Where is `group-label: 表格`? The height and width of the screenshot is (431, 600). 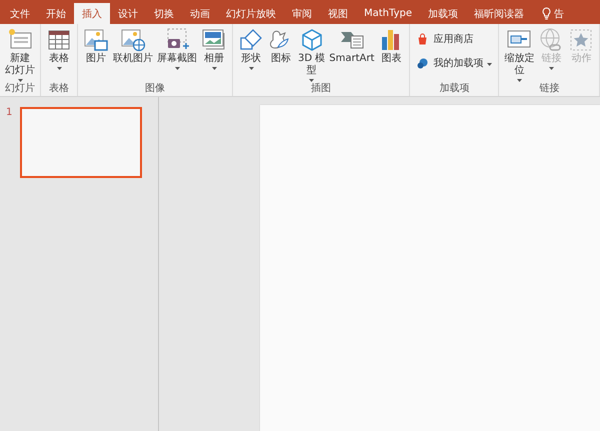
group-label: 表格 is located at coordinates (59, 89).